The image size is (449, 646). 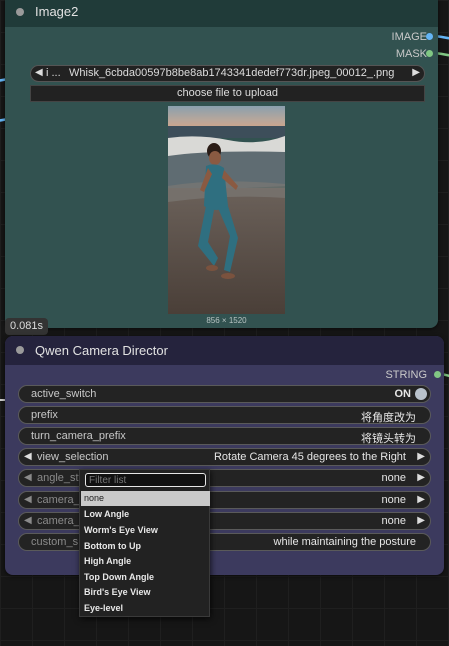 I want to click on image-prev-arrow-icon: ◀, so click(x=39, y=72).